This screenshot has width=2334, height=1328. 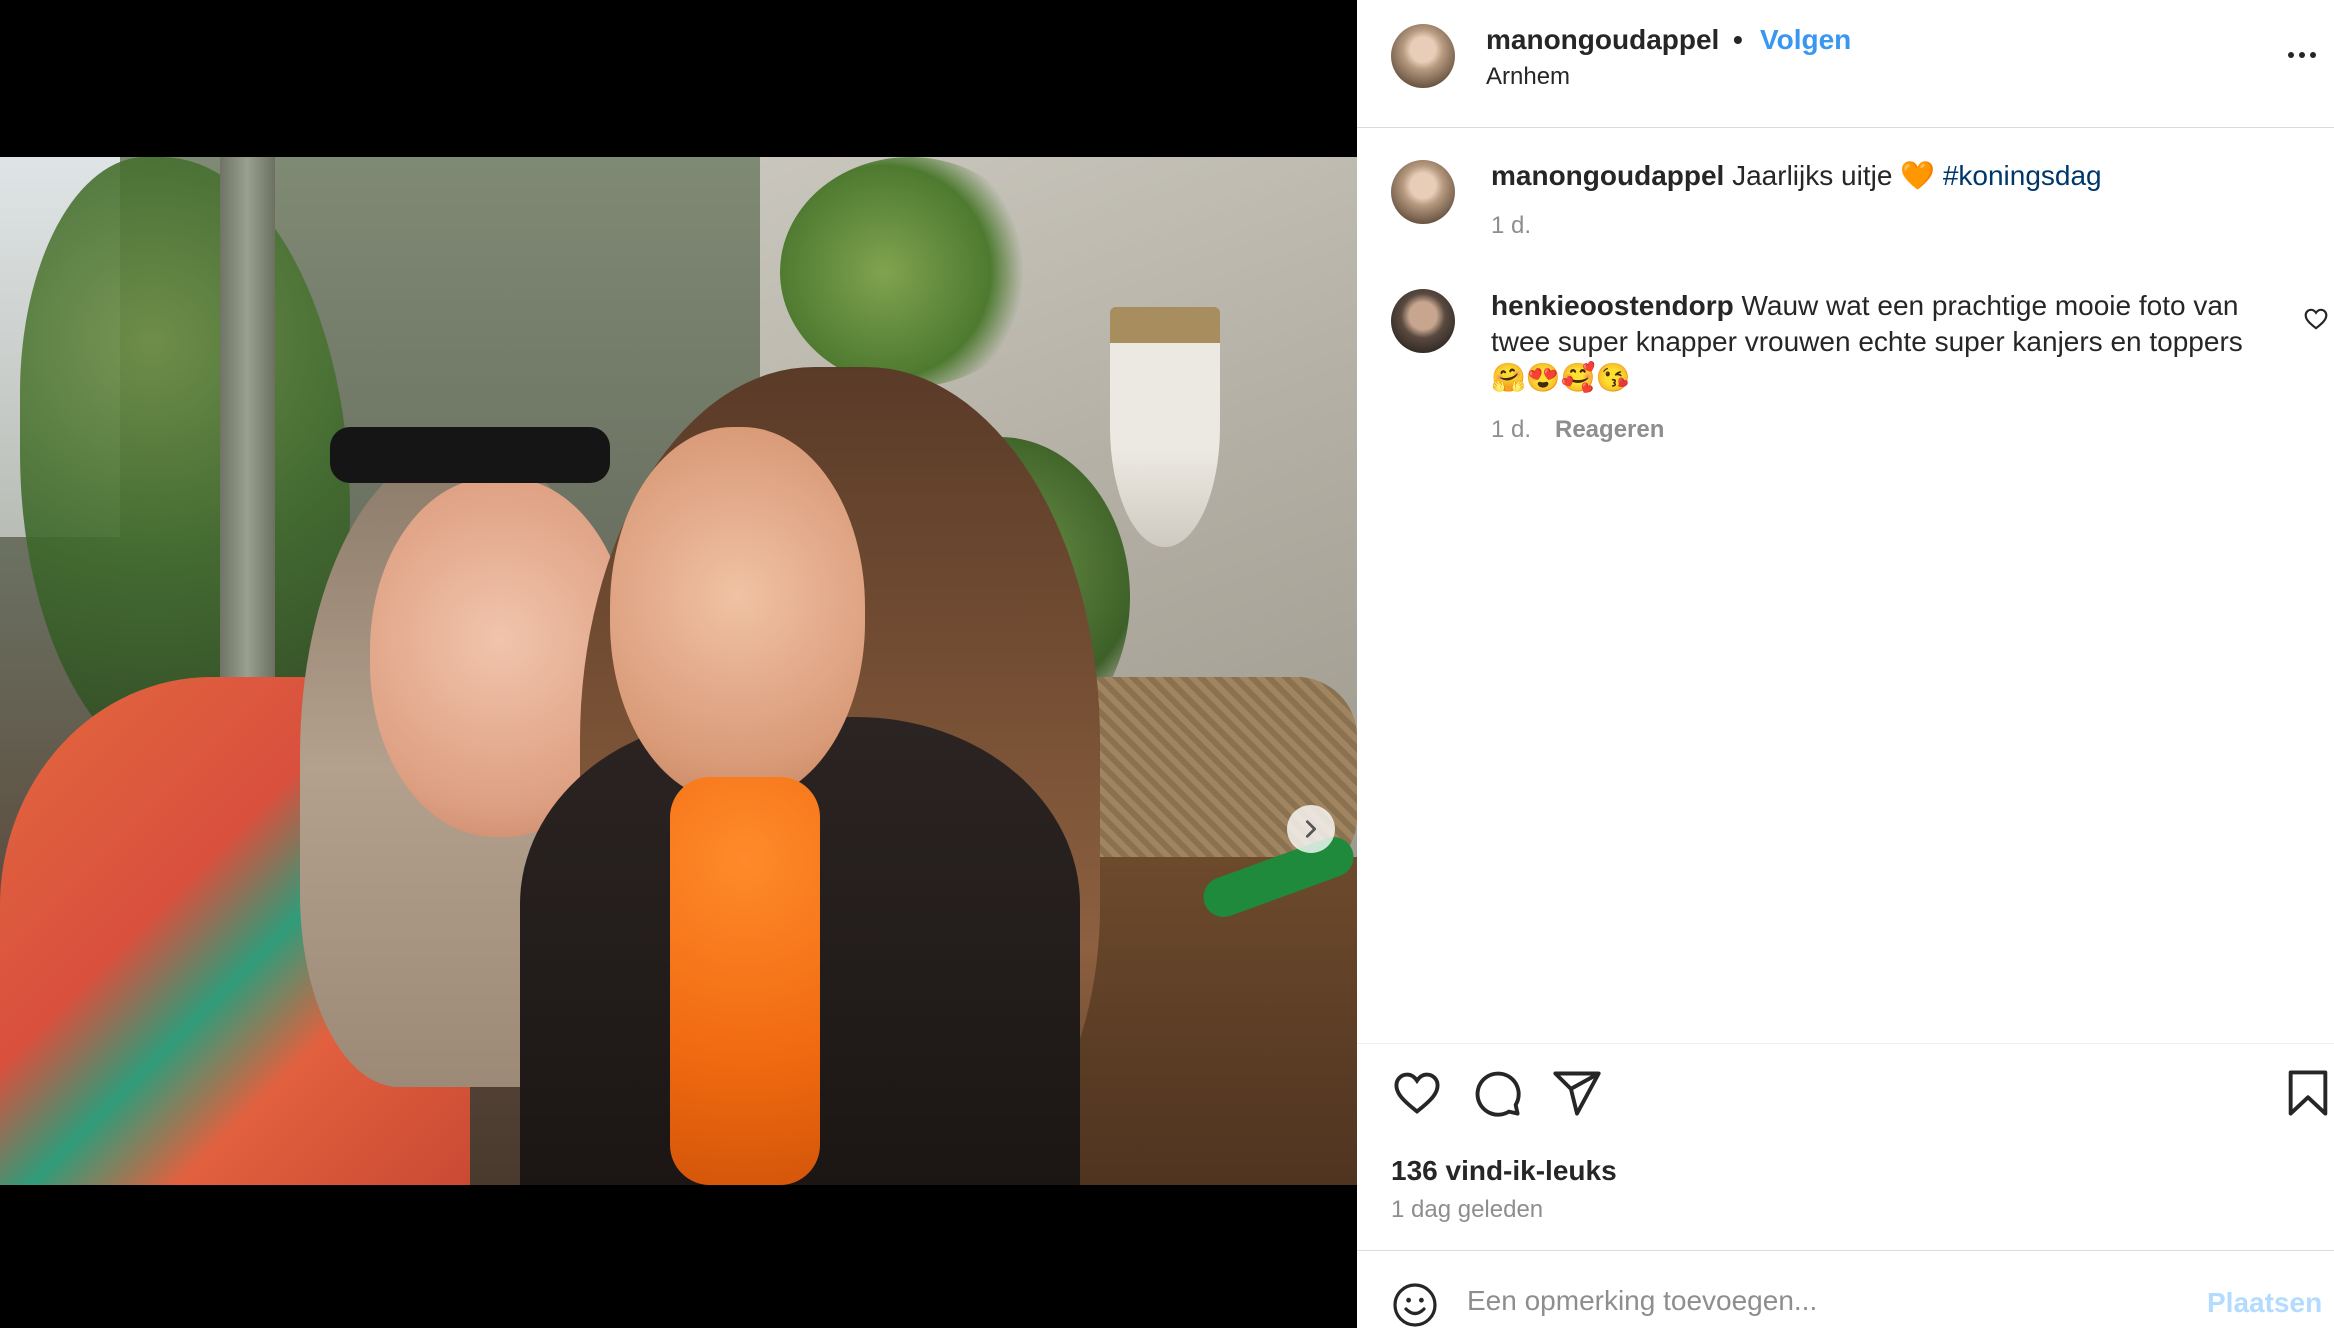 What do you see at coordinates (1504, 1171) in the screenshot?
I see `likes-count: 136 vind-ik-leuks` at bounding box center [1504, 1171].